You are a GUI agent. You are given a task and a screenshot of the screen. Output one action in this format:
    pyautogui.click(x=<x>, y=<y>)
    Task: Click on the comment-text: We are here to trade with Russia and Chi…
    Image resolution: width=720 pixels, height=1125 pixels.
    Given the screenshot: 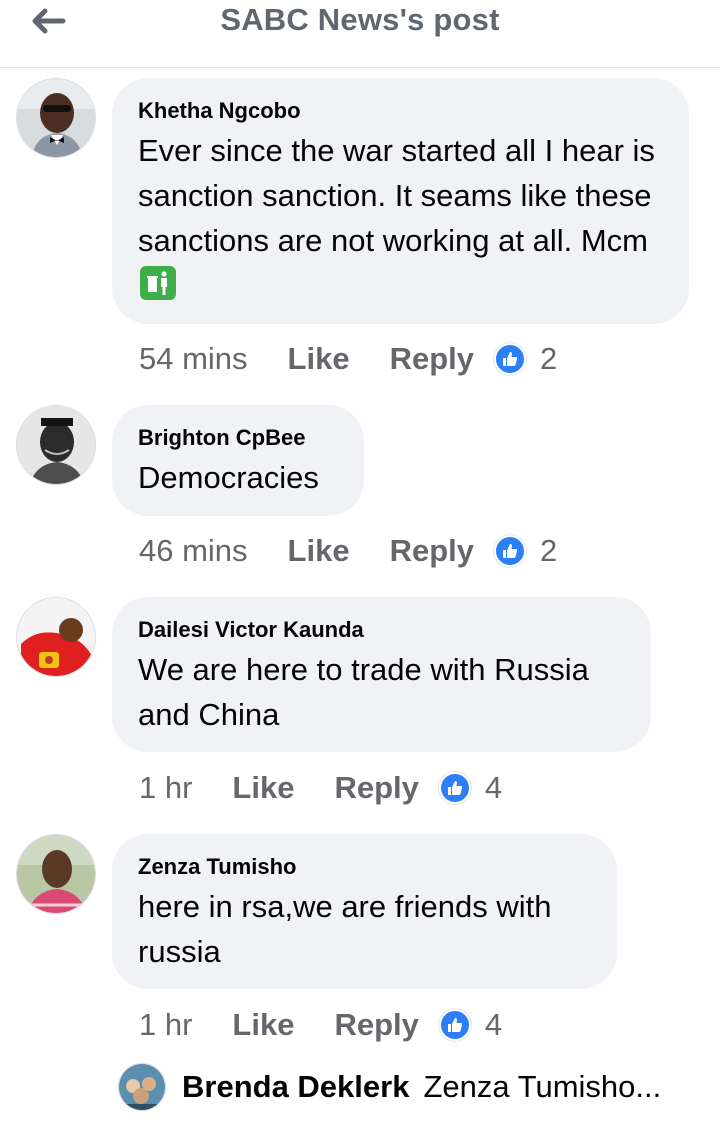 What is the action you would take?
    pyautogui.click(x=363, y=692)
    